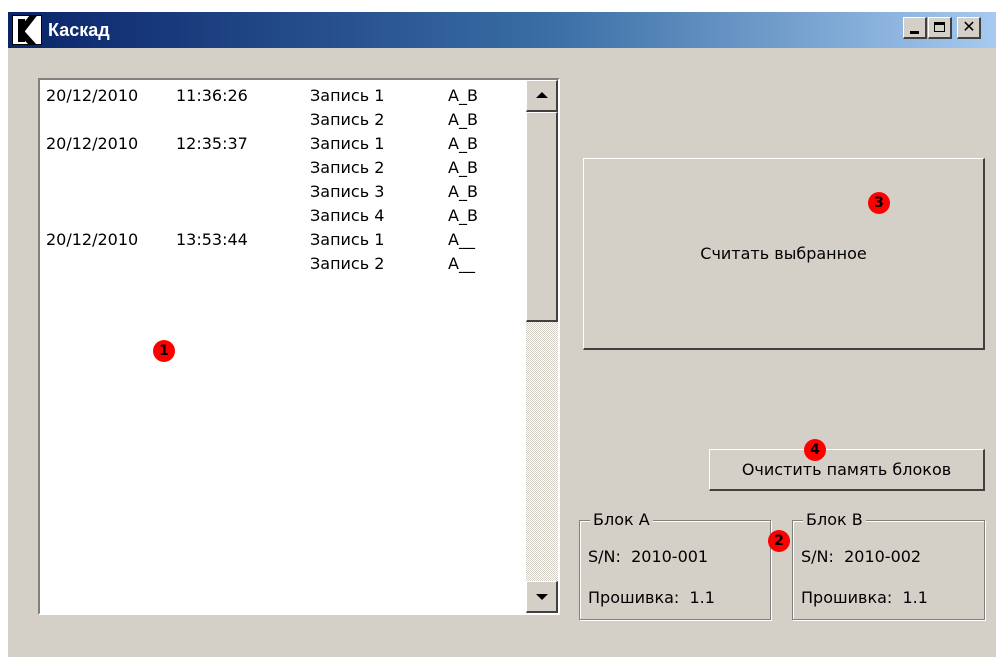  Describe the element at coordinates (542, 217) in the screenshot. I see `scroll-thumb` at that location.